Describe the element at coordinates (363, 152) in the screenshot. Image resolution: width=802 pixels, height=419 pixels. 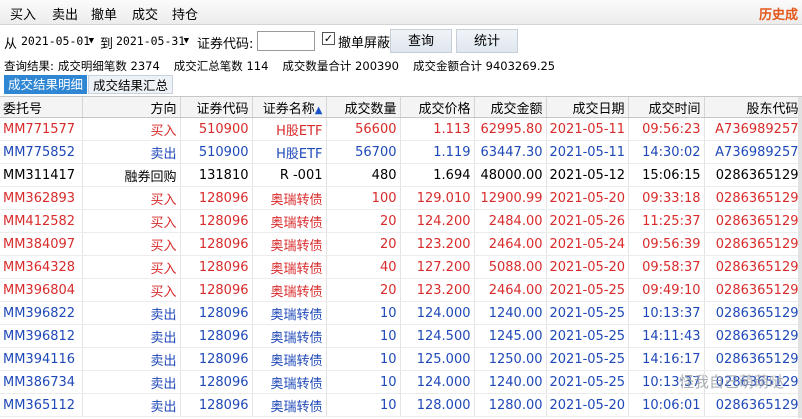
I see `cell-quantity: 56700` at that location.